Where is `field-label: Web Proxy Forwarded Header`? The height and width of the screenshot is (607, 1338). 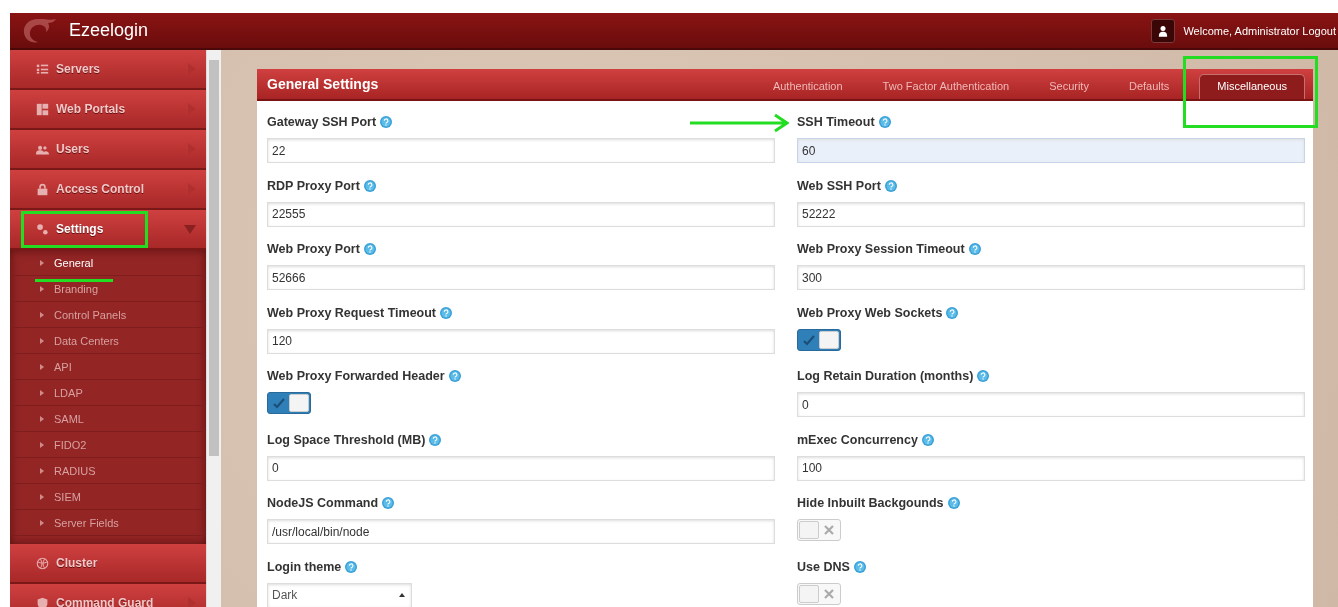
field-label: Web Proxy Forwarded Header is located at coordinates (356, 376).